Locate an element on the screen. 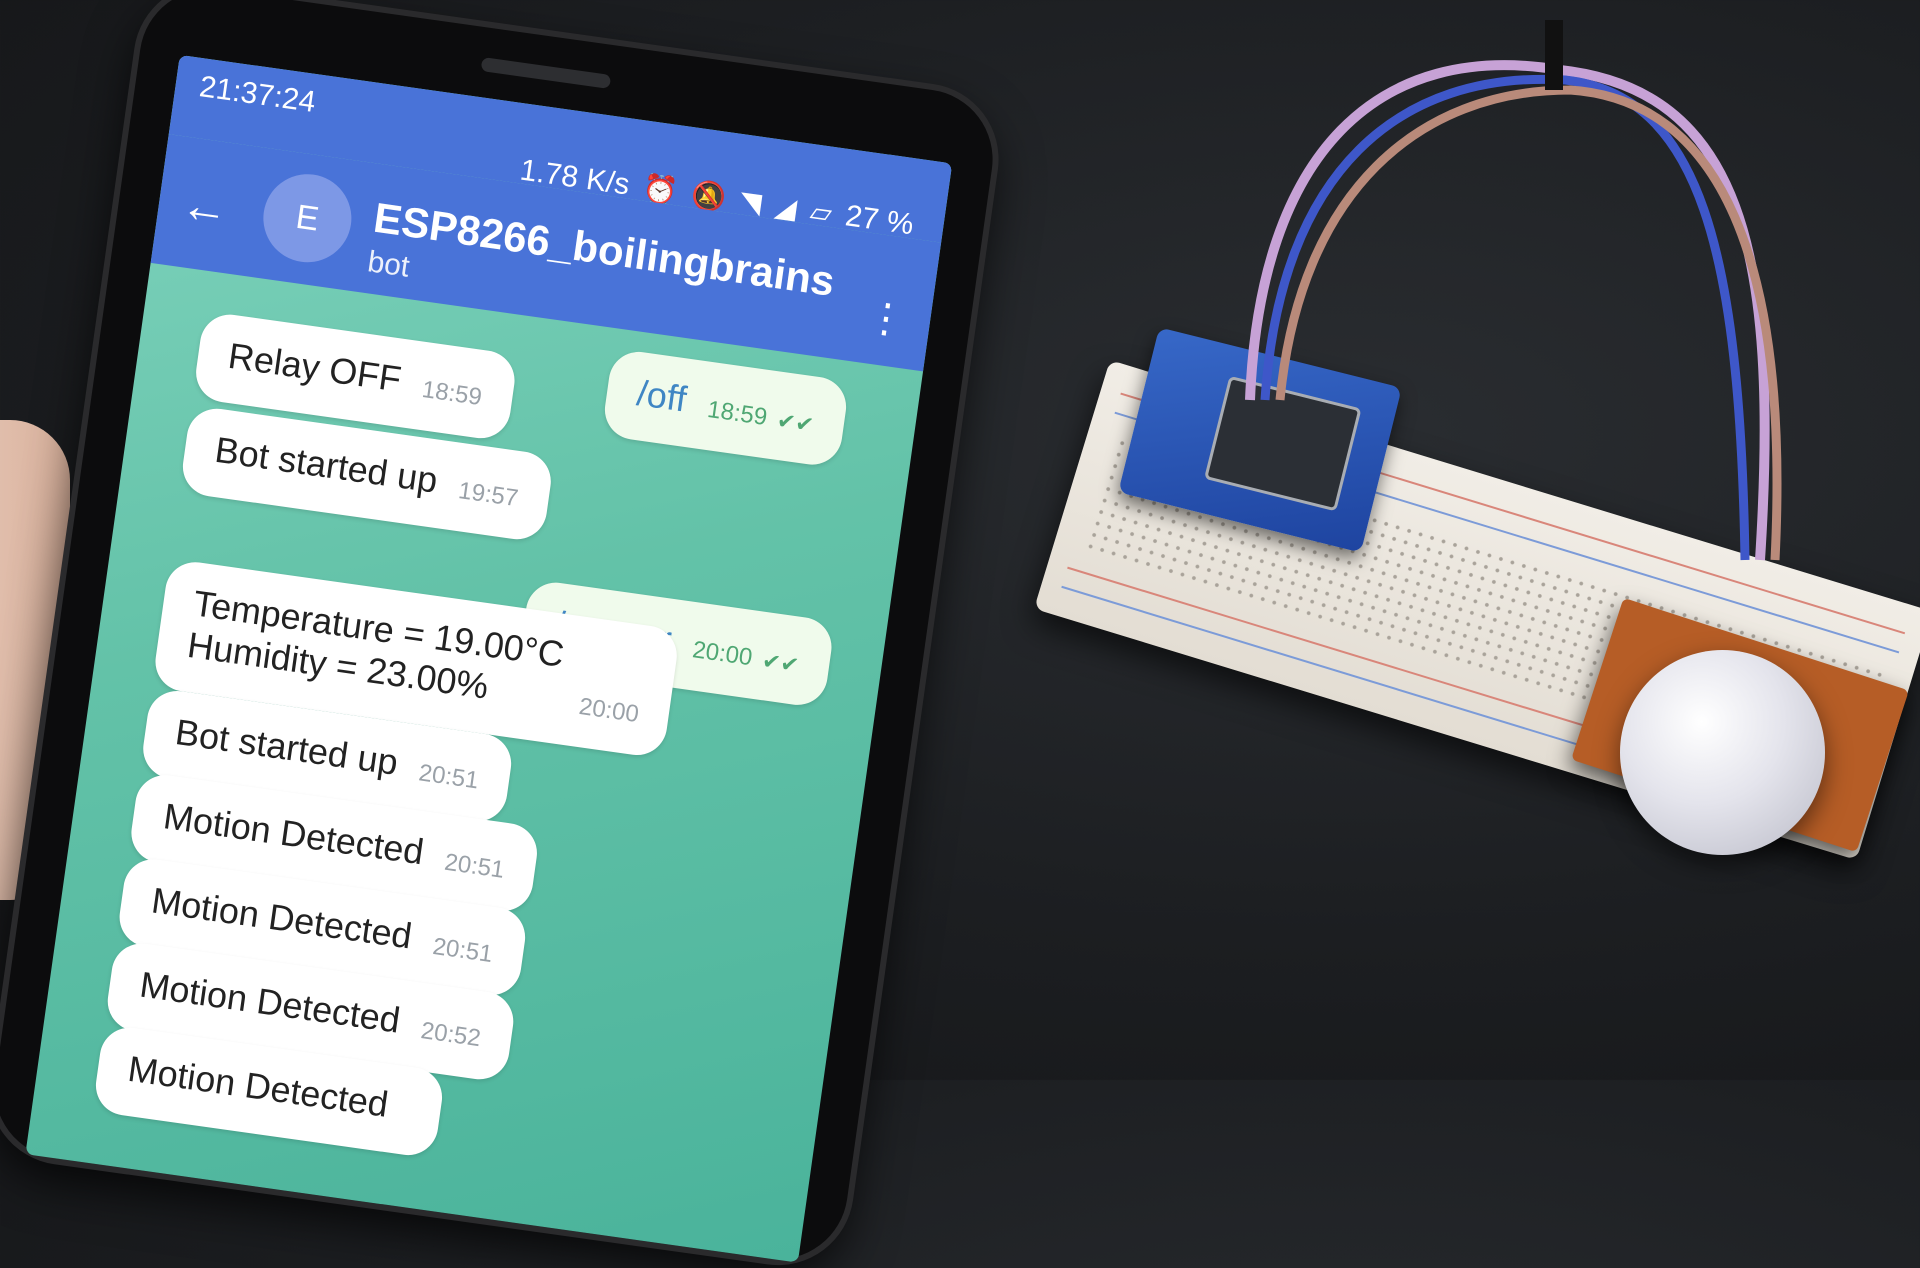 This screenshot has width=1920, height=1268. no-sim-icon: ▱ is located at coordinates (821, 212).